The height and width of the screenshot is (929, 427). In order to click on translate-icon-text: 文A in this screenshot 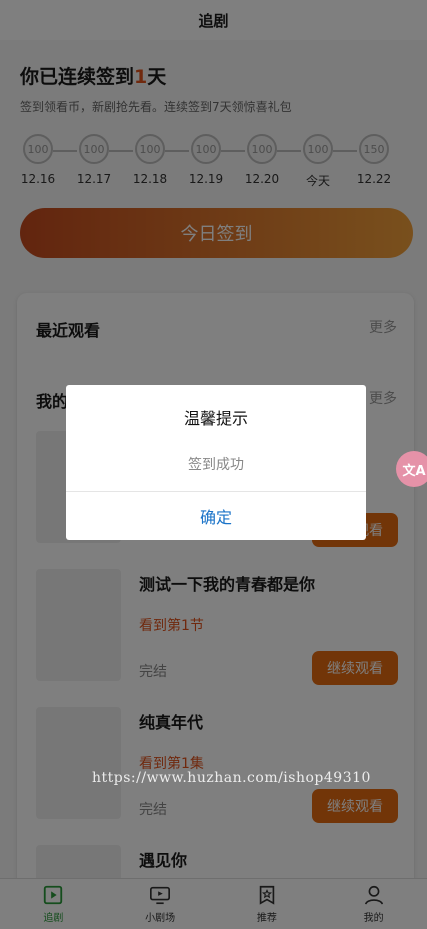, I will do `click(414, 471)`.